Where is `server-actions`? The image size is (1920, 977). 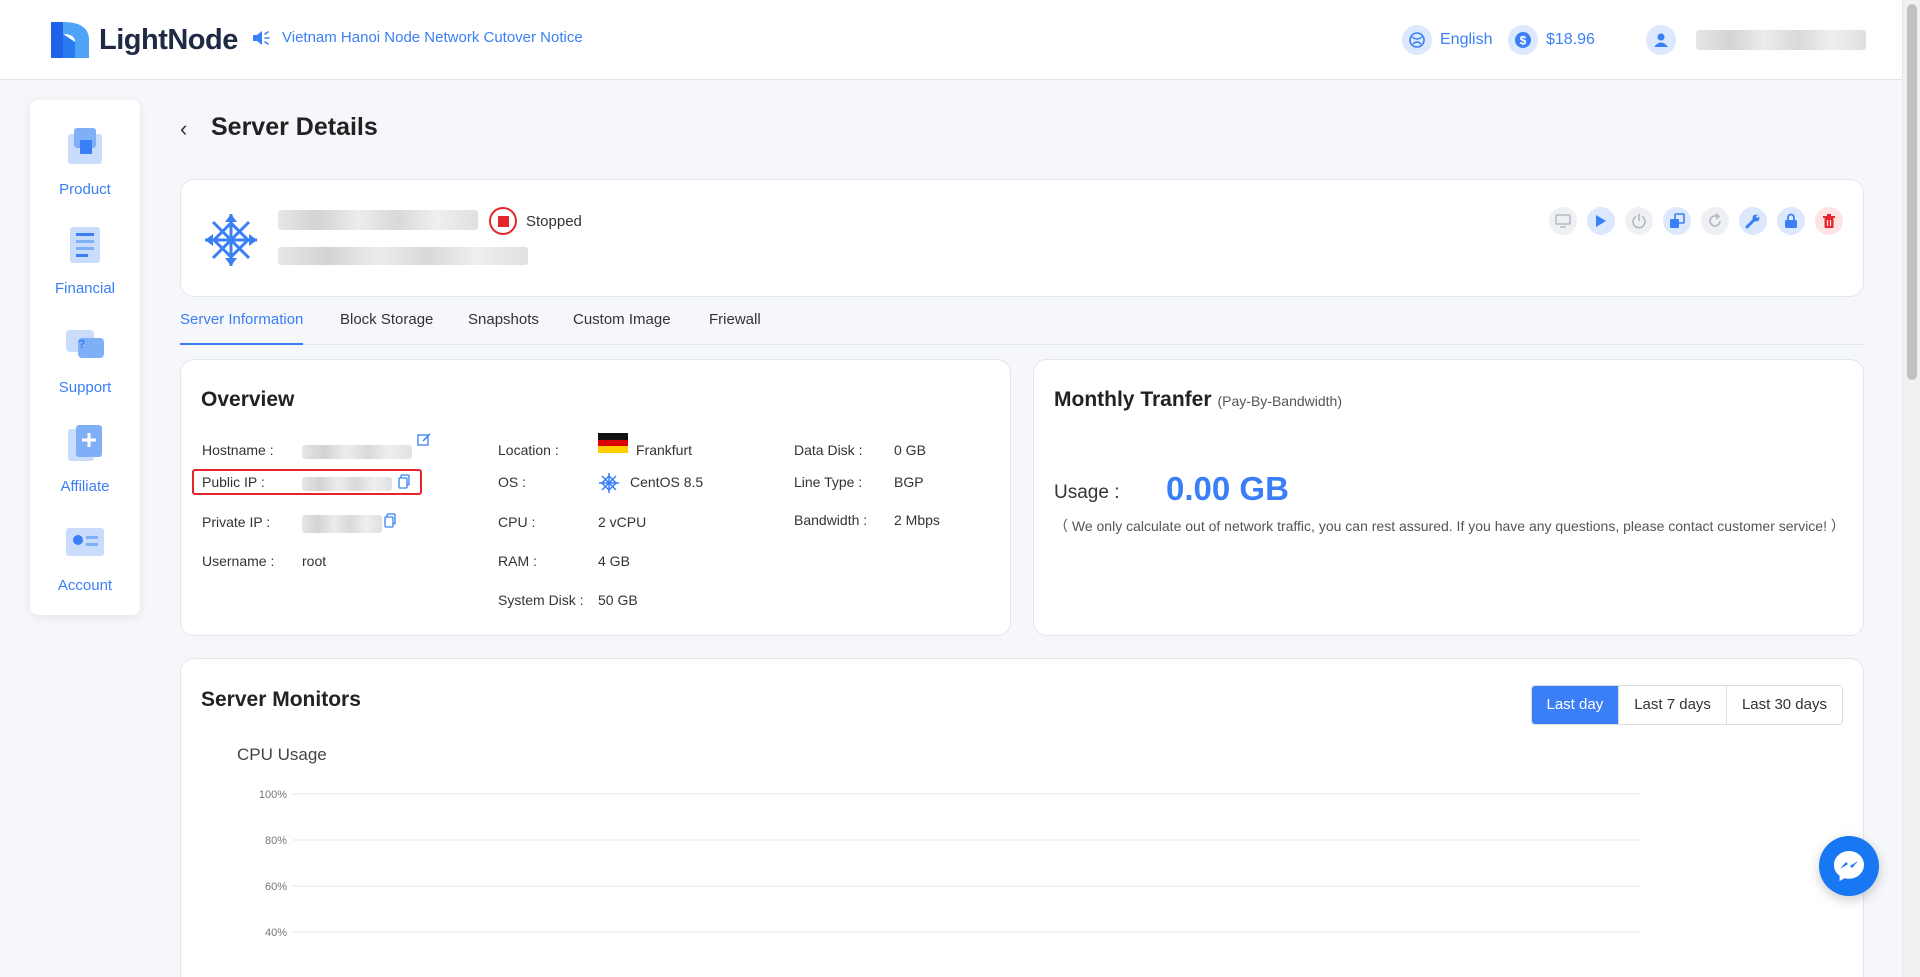 server-actions is located at coordinates (1691, 221).